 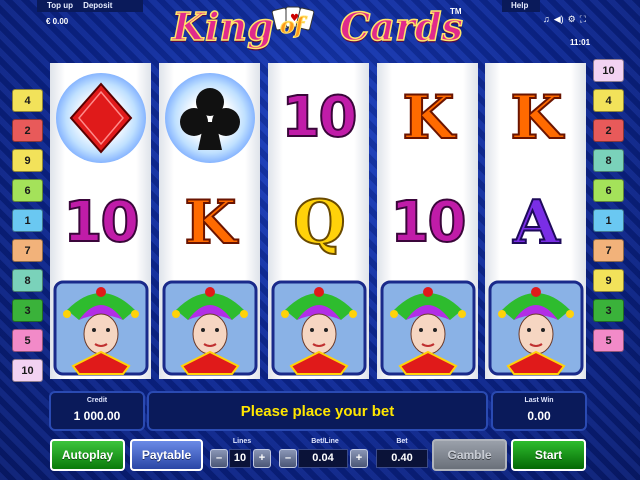 What do you see at coordinates (608, 190) in the screenshot?
I see `payline-indicator-right: 6` at bounding box center [608, 190].